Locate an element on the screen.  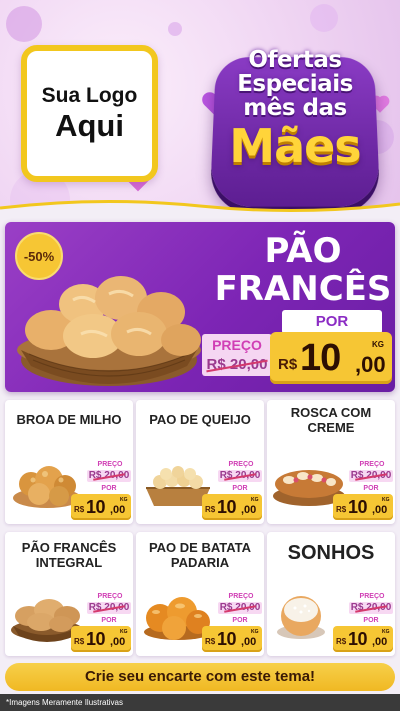
product-card: ROSCA COM CREME PREÇOR$ 20,00 POR R$10 ,00KG is located at coordinates (331, 462).